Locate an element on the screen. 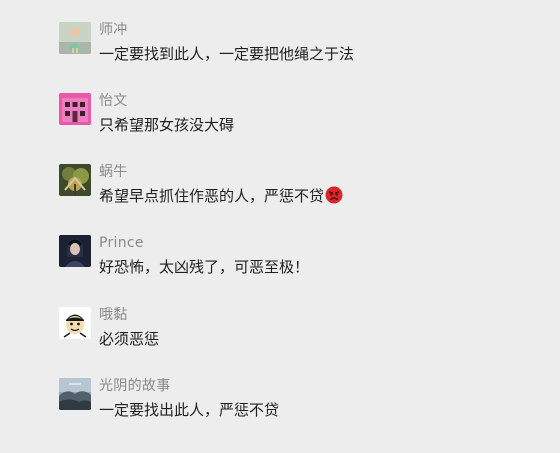  comment-nickname: 光阴的故事 is located at coordinates (135, 386).